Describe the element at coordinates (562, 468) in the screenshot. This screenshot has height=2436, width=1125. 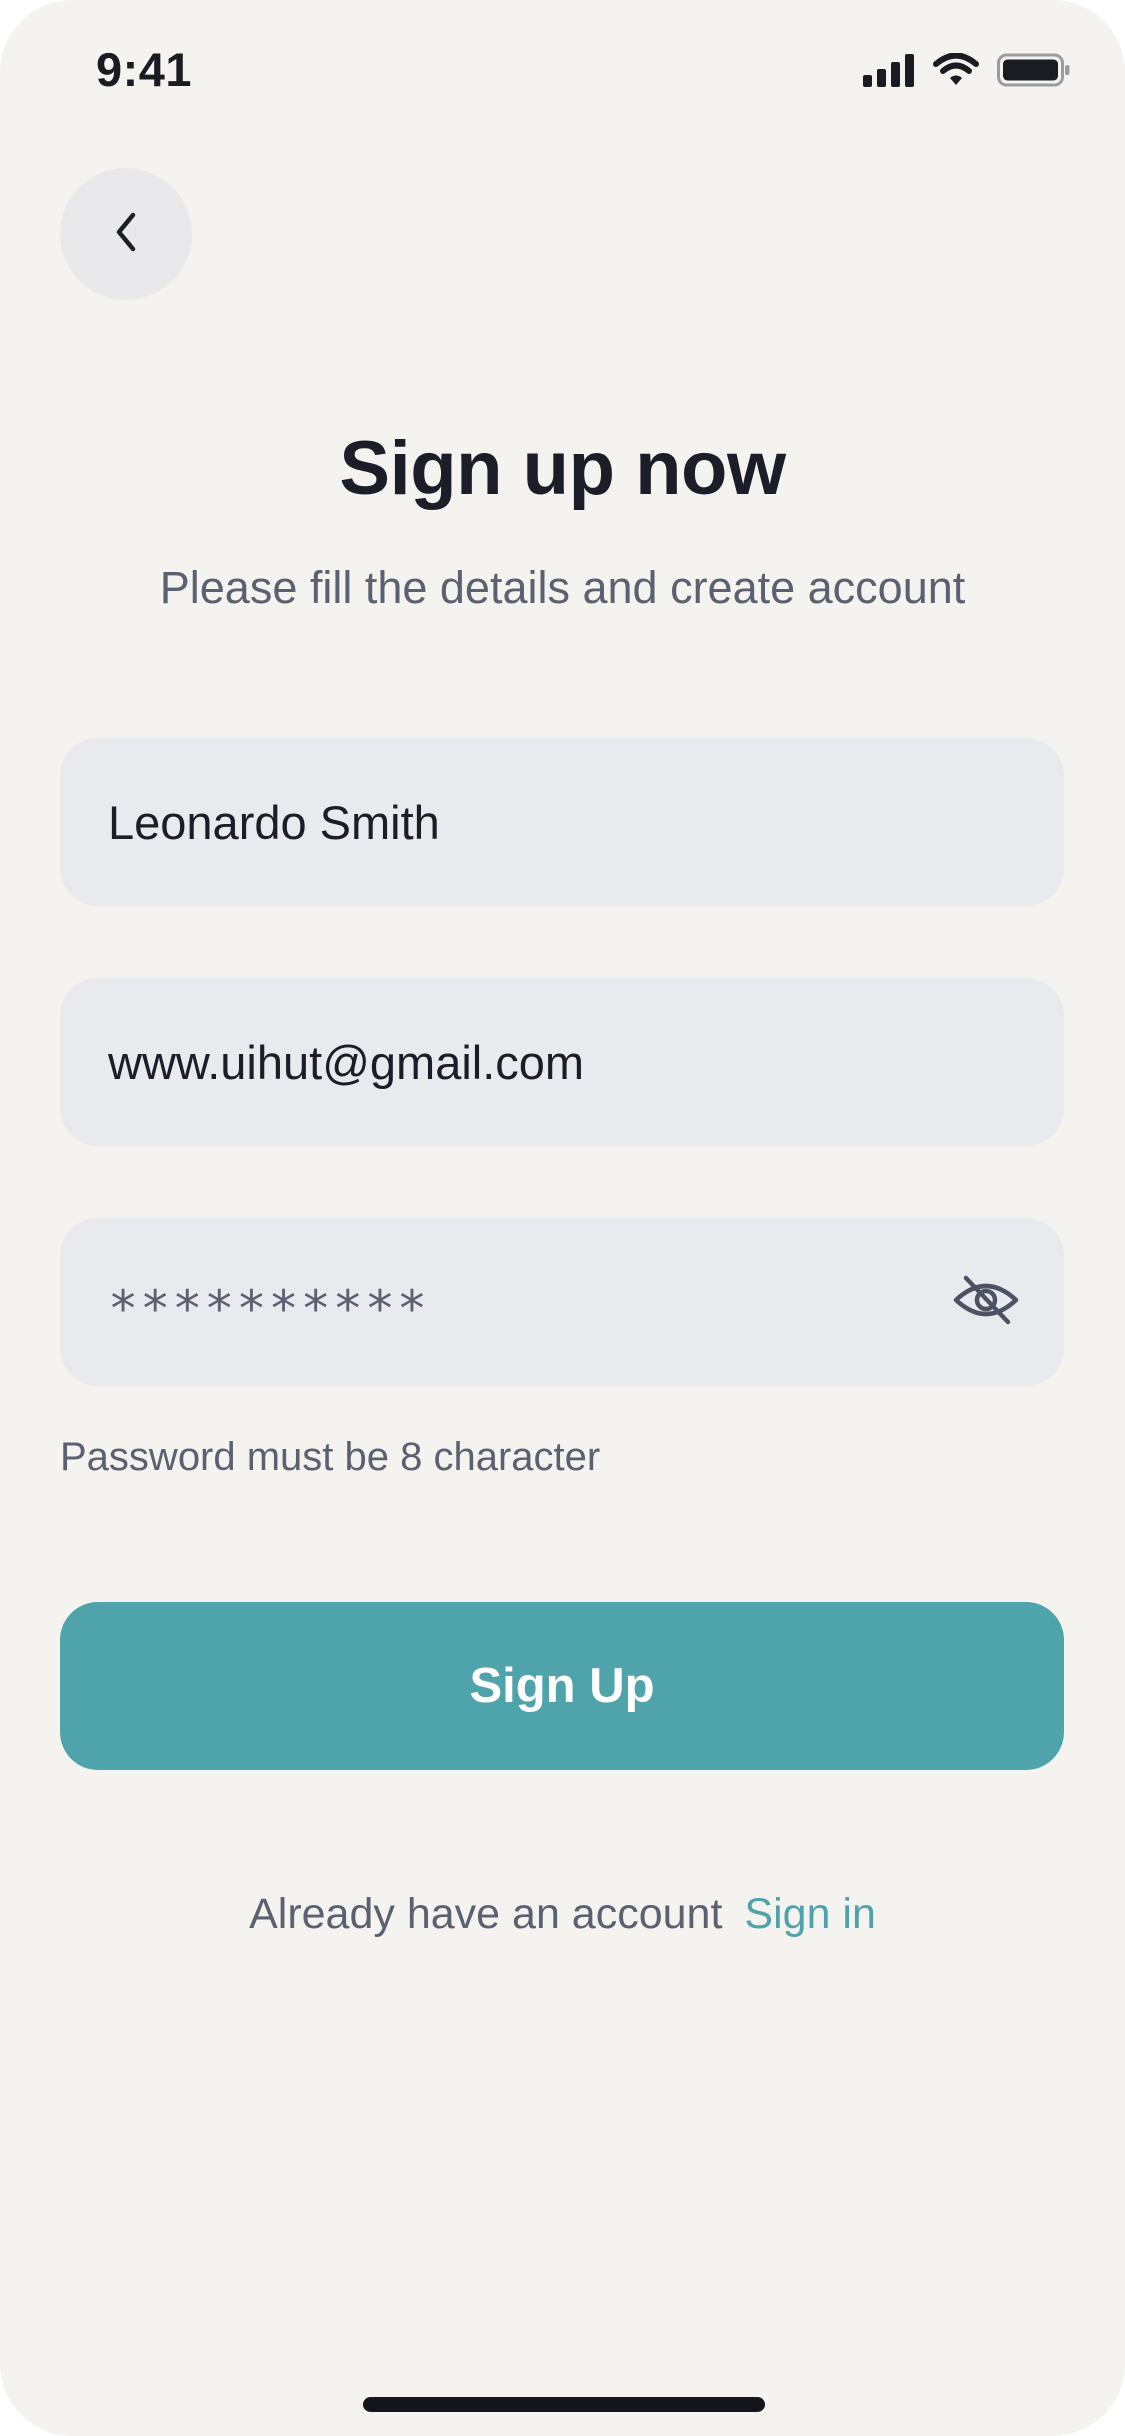
I see `page-title: Sign up now` at that location.